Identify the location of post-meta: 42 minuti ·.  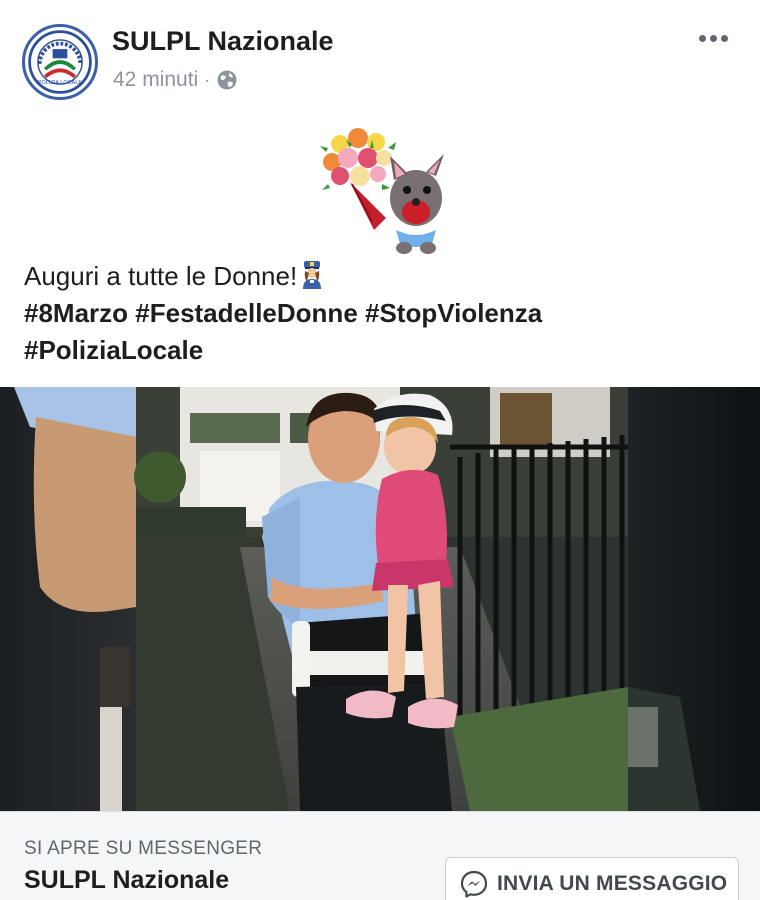
(175, 80).